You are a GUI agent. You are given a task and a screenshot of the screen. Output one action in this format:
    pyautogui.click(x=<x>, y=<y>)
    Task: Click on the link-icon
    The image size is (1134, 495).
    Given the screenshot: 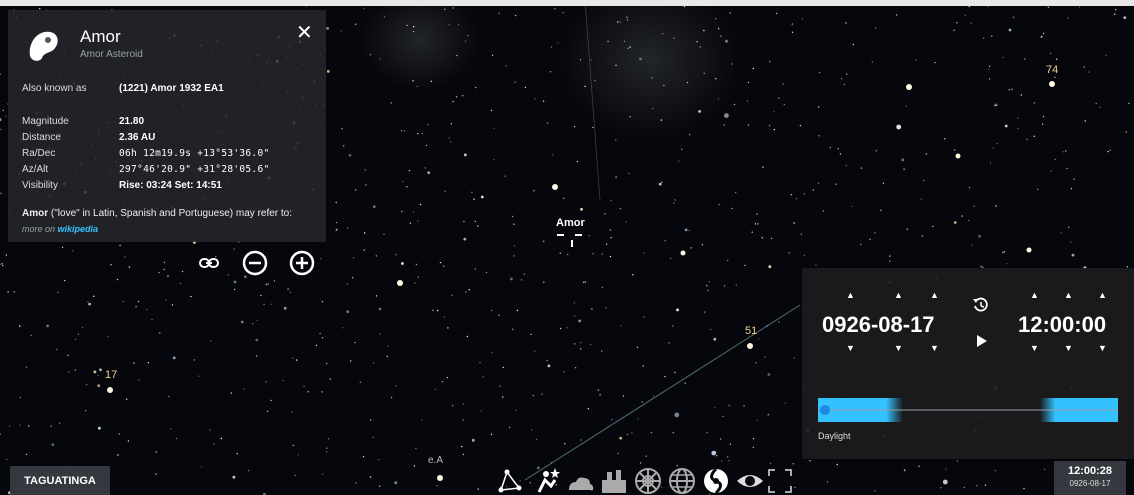 What is the action you would take?
    pyautogui.click(x=209, y=263)
    